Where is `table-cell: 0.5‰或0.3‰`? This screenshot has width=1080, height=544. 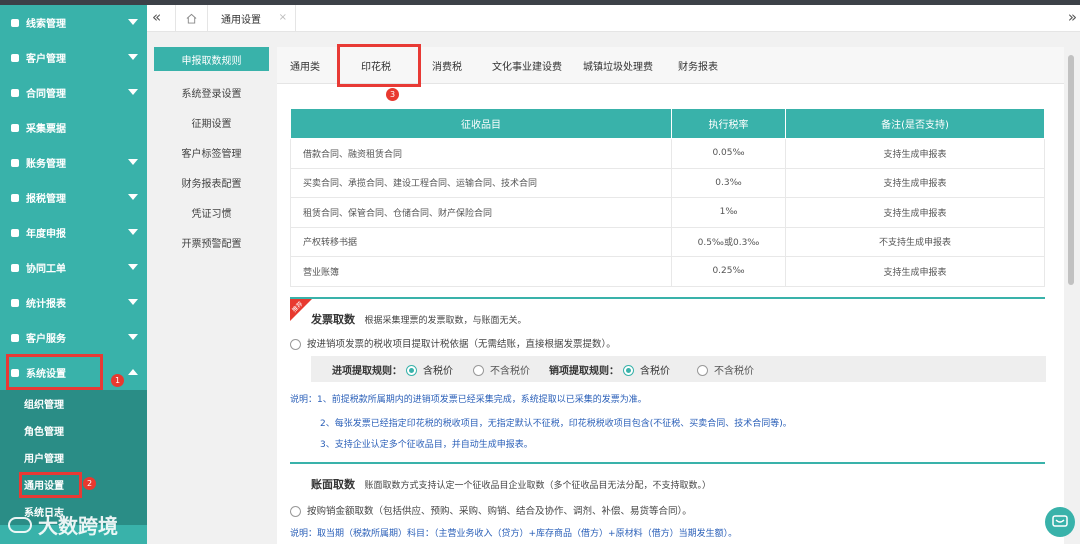
table-cell: 0.5‰或0.3‰ is located at coordinates (728, 241).